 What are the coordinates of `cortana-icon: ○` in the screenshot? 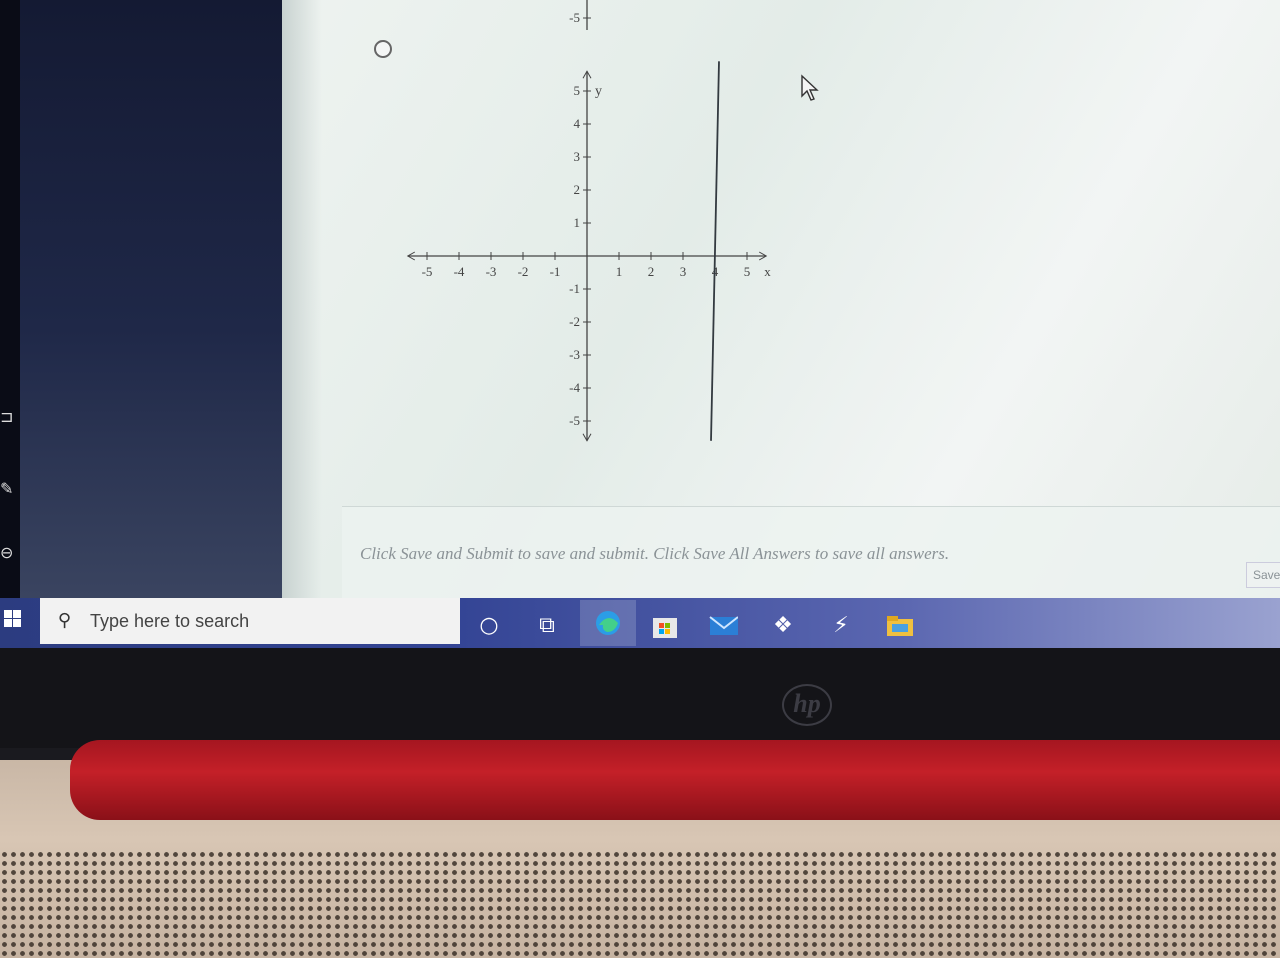 It's located at (489, 625).